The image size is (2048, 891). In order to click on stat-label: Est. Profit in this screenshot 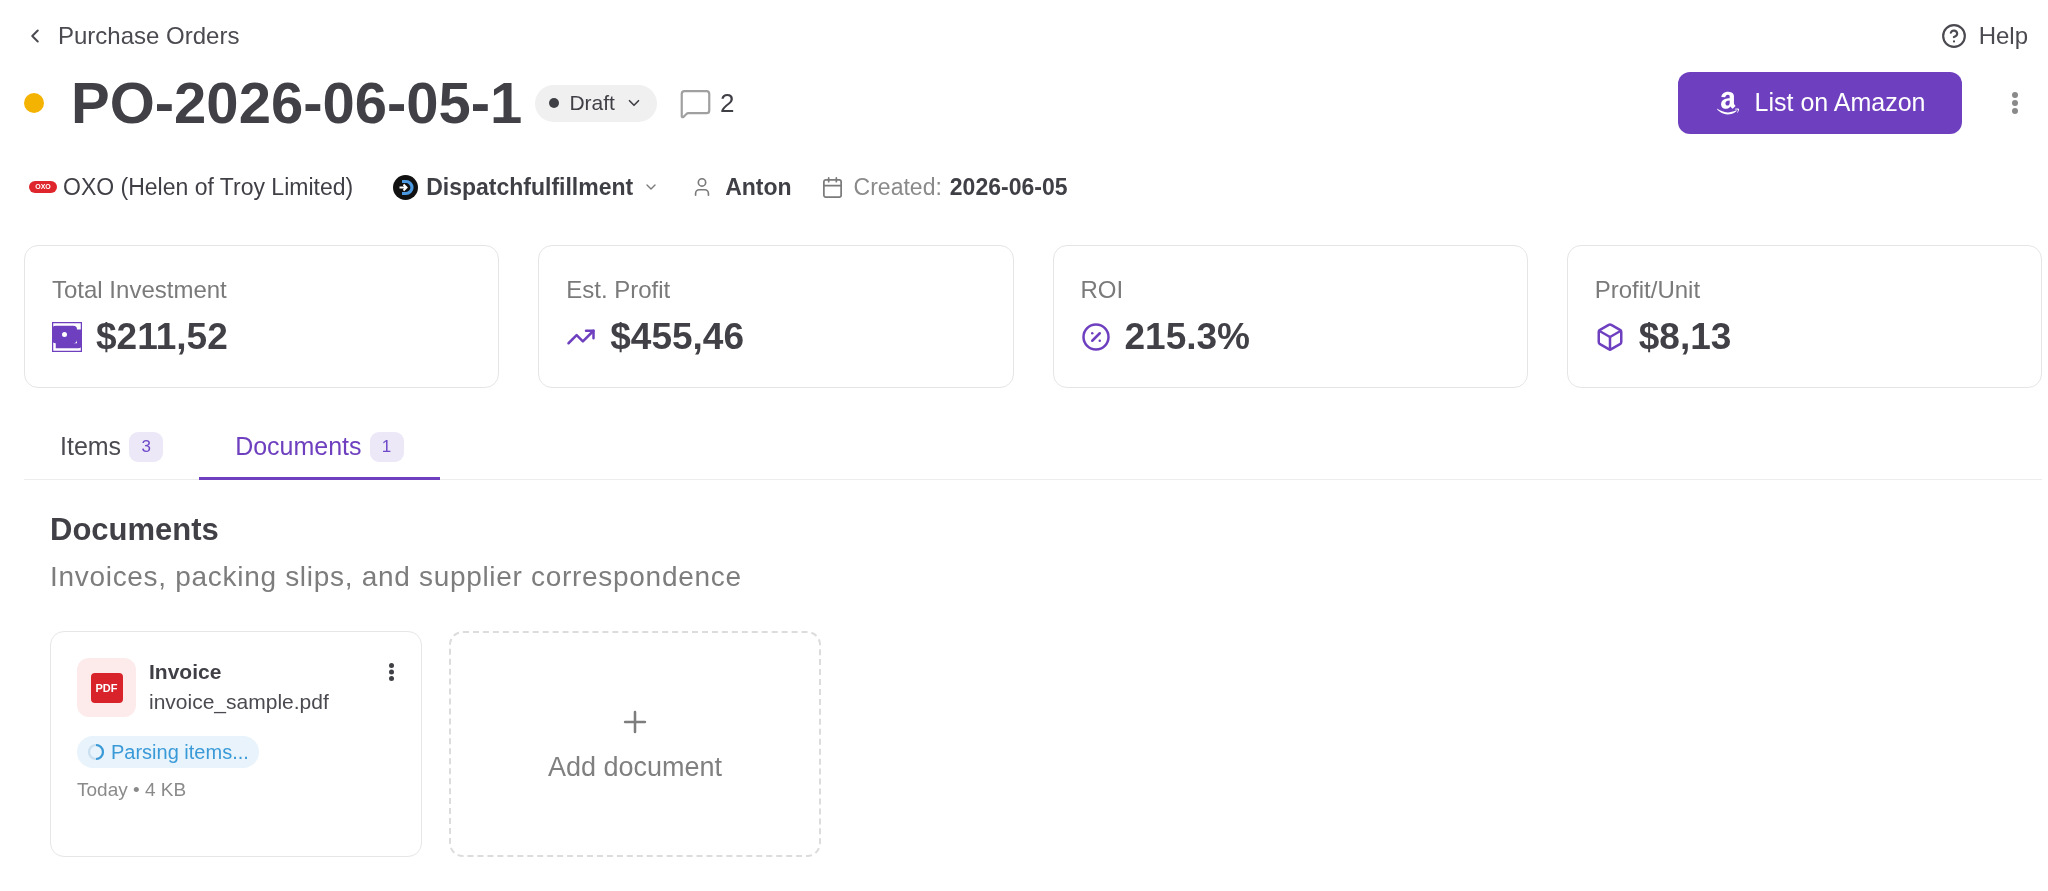, I will do `click(618, 290)`.